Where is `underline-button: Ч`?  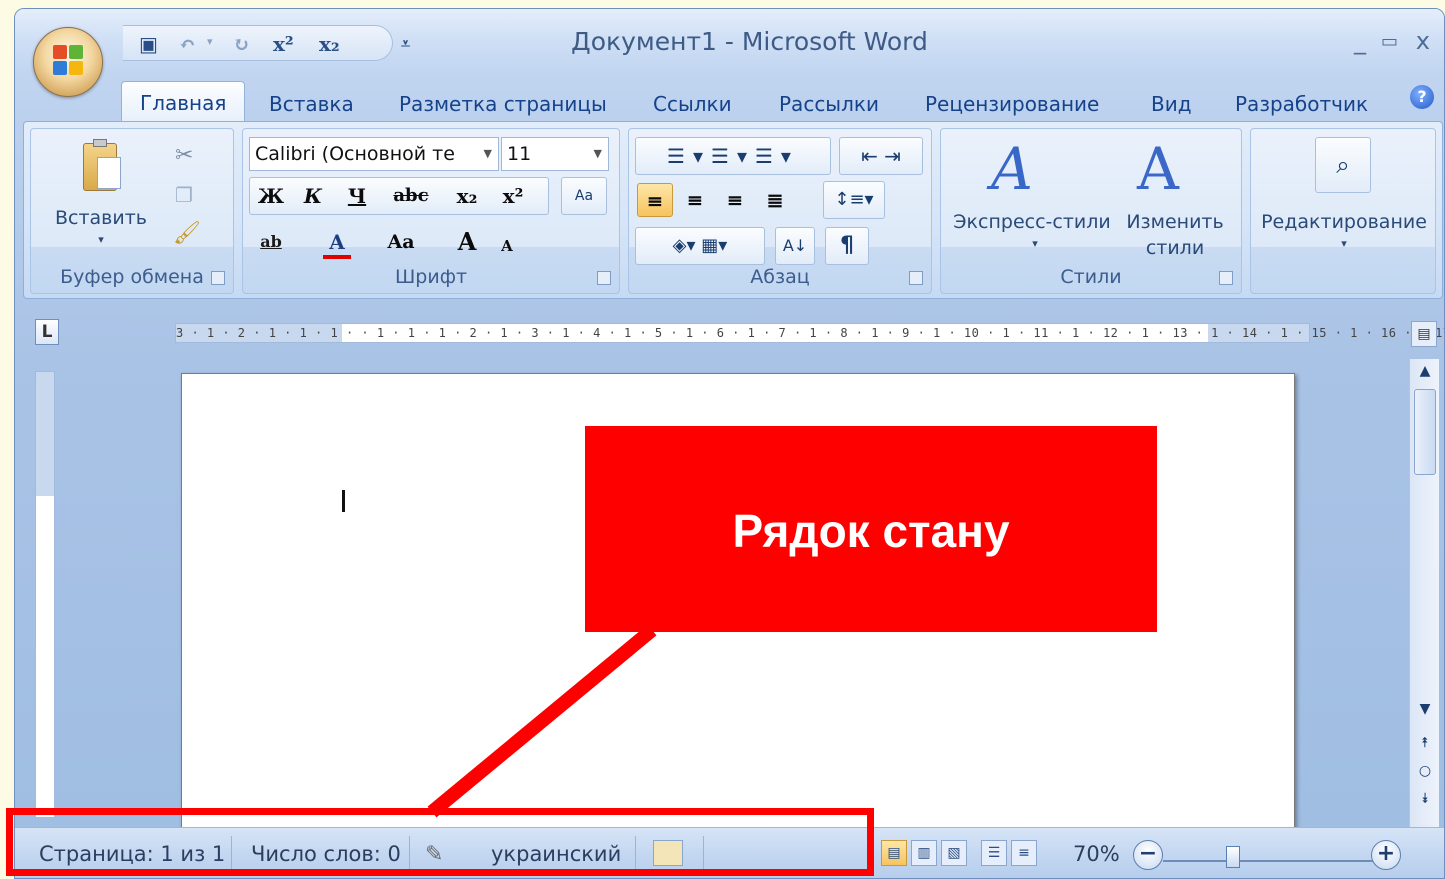
underline-button: Ч is located at coordinates (357, 196).